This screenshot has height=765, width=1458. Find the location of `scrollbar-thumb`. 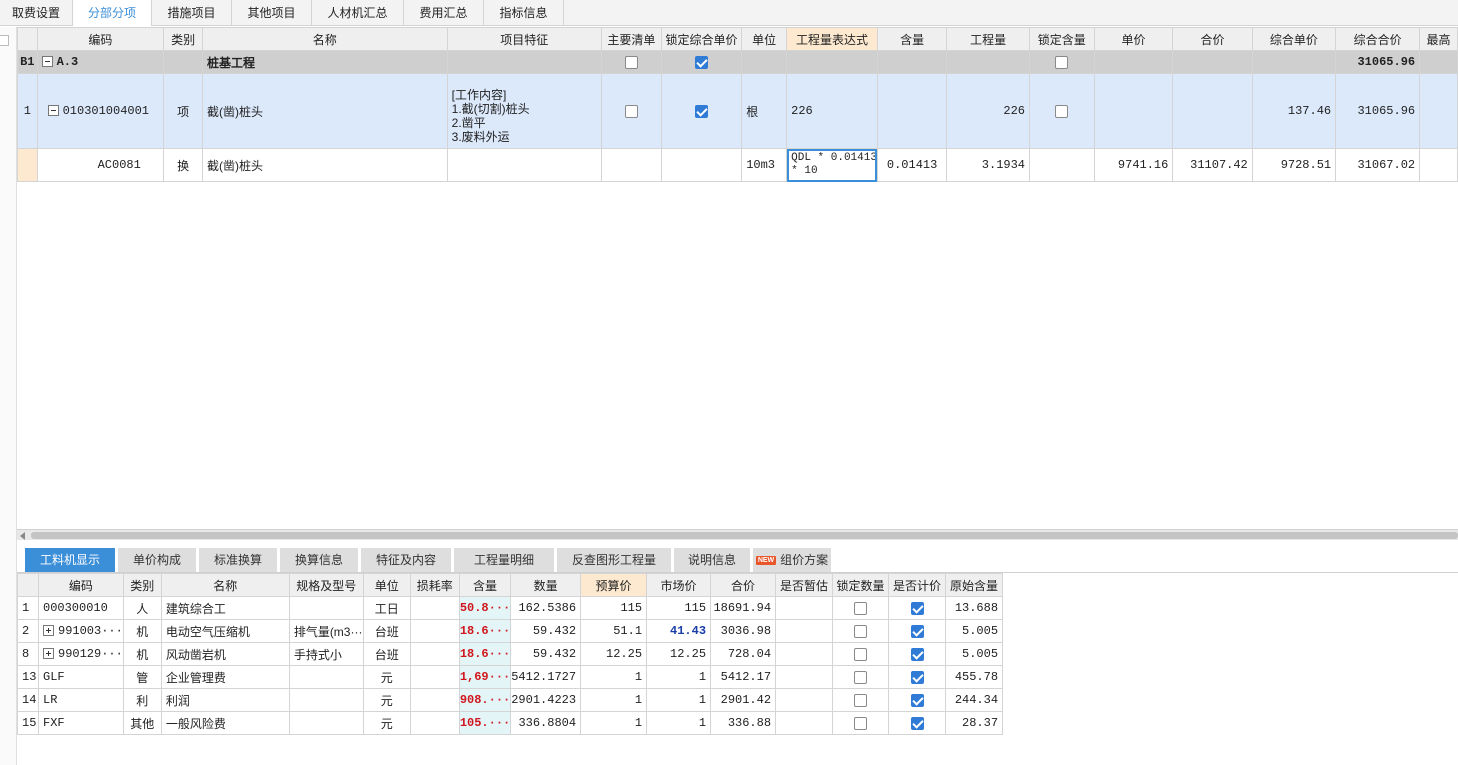

scrollbar-thumb is located at coordinates (744, 535).